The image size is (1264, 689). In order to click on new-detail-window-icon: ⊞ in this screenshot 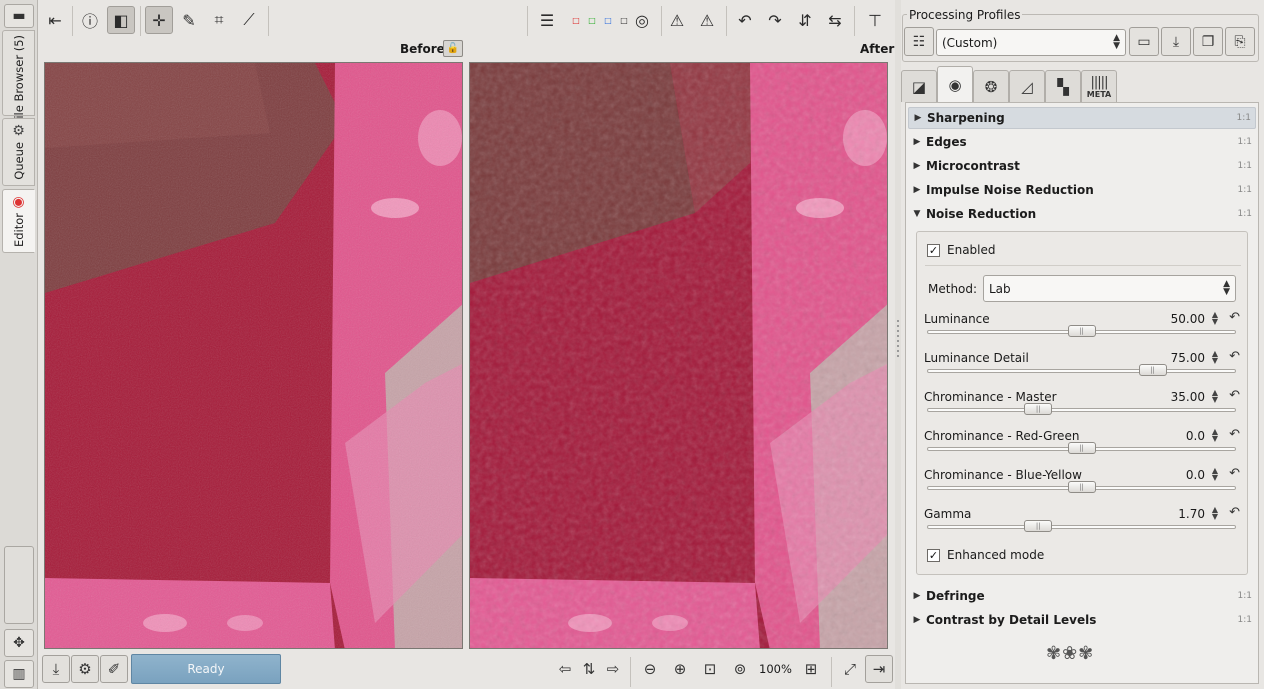, I will do `click(811, 669)`.